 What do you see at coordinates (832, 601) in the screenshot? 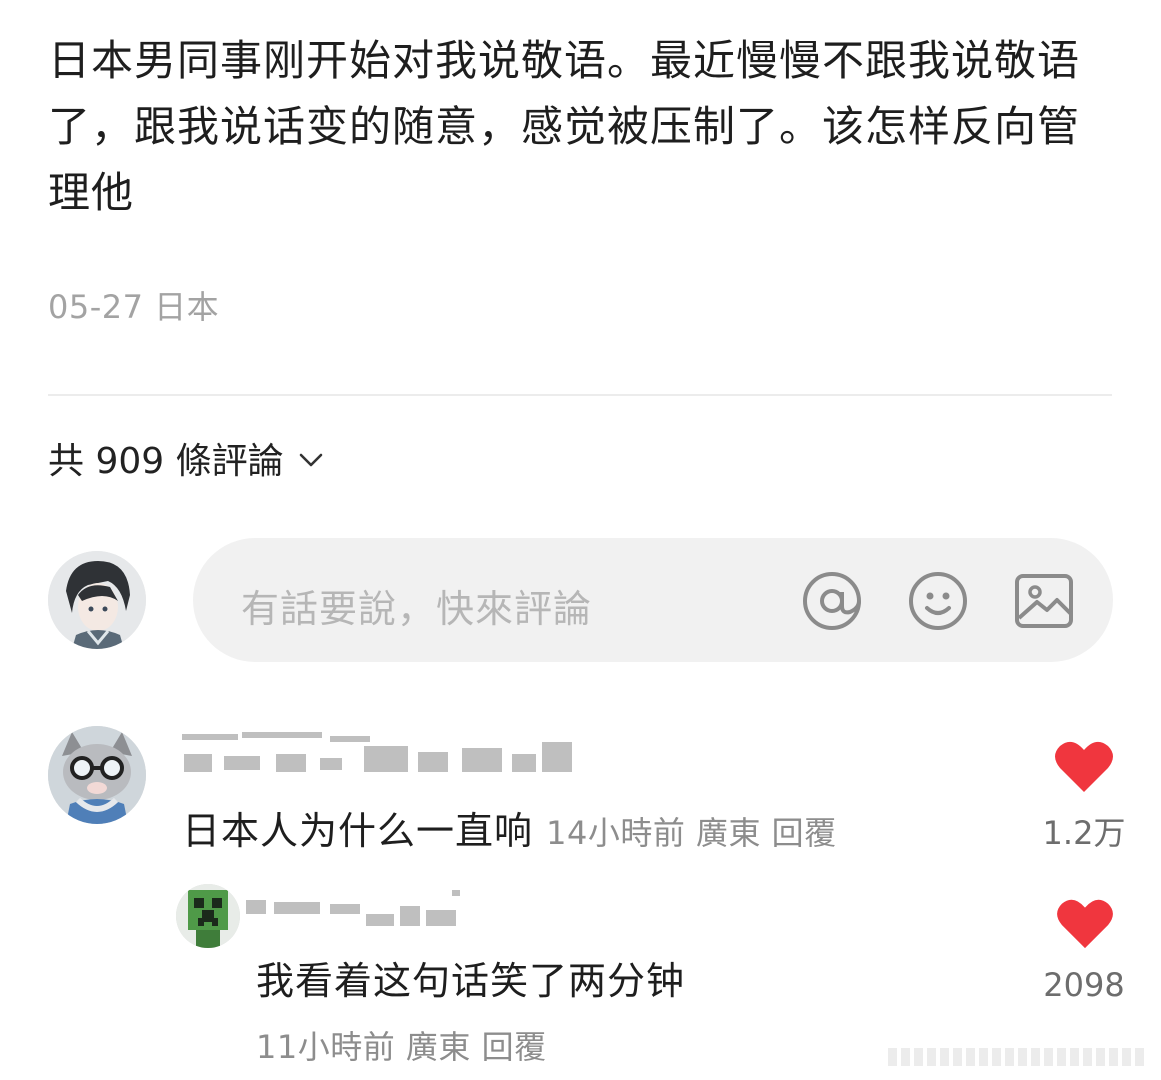
I see `at-icon` at bounding box center [832, 601].